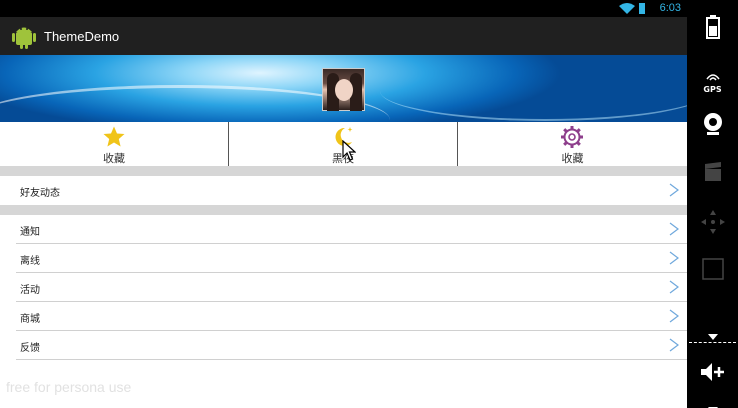 The width and height of the screenshot is (738, 408). I want to click on tab-favorites-settings: 收藏, so click(572, 144).